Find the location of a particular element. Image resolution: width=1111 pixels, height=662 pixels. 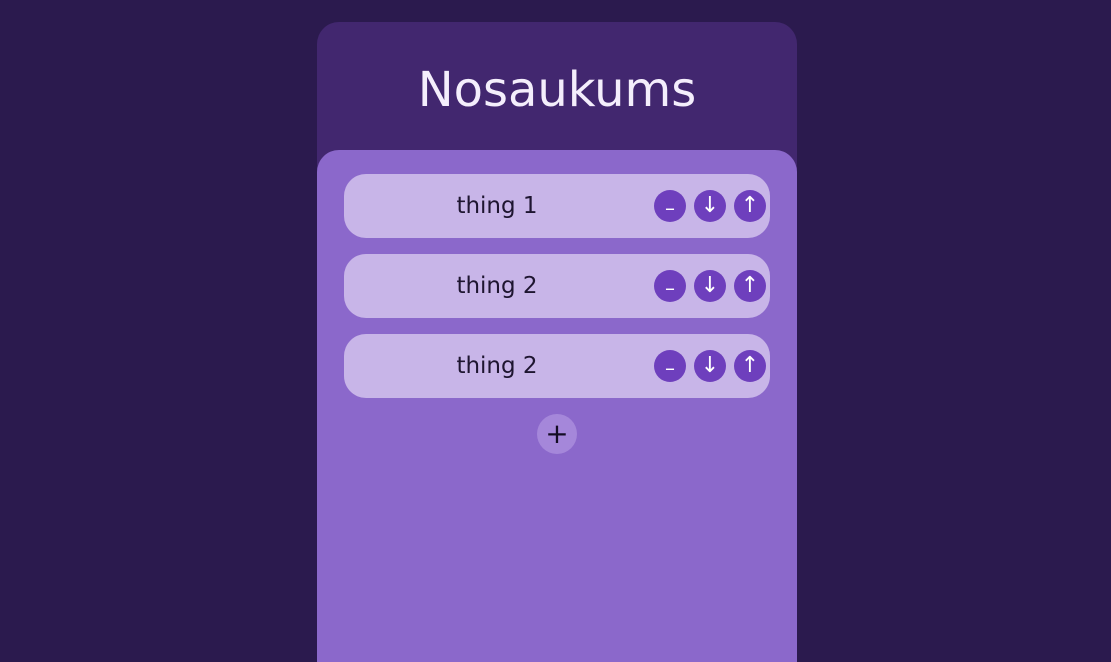

plus-icon: + is located at coordinates (557, 433).